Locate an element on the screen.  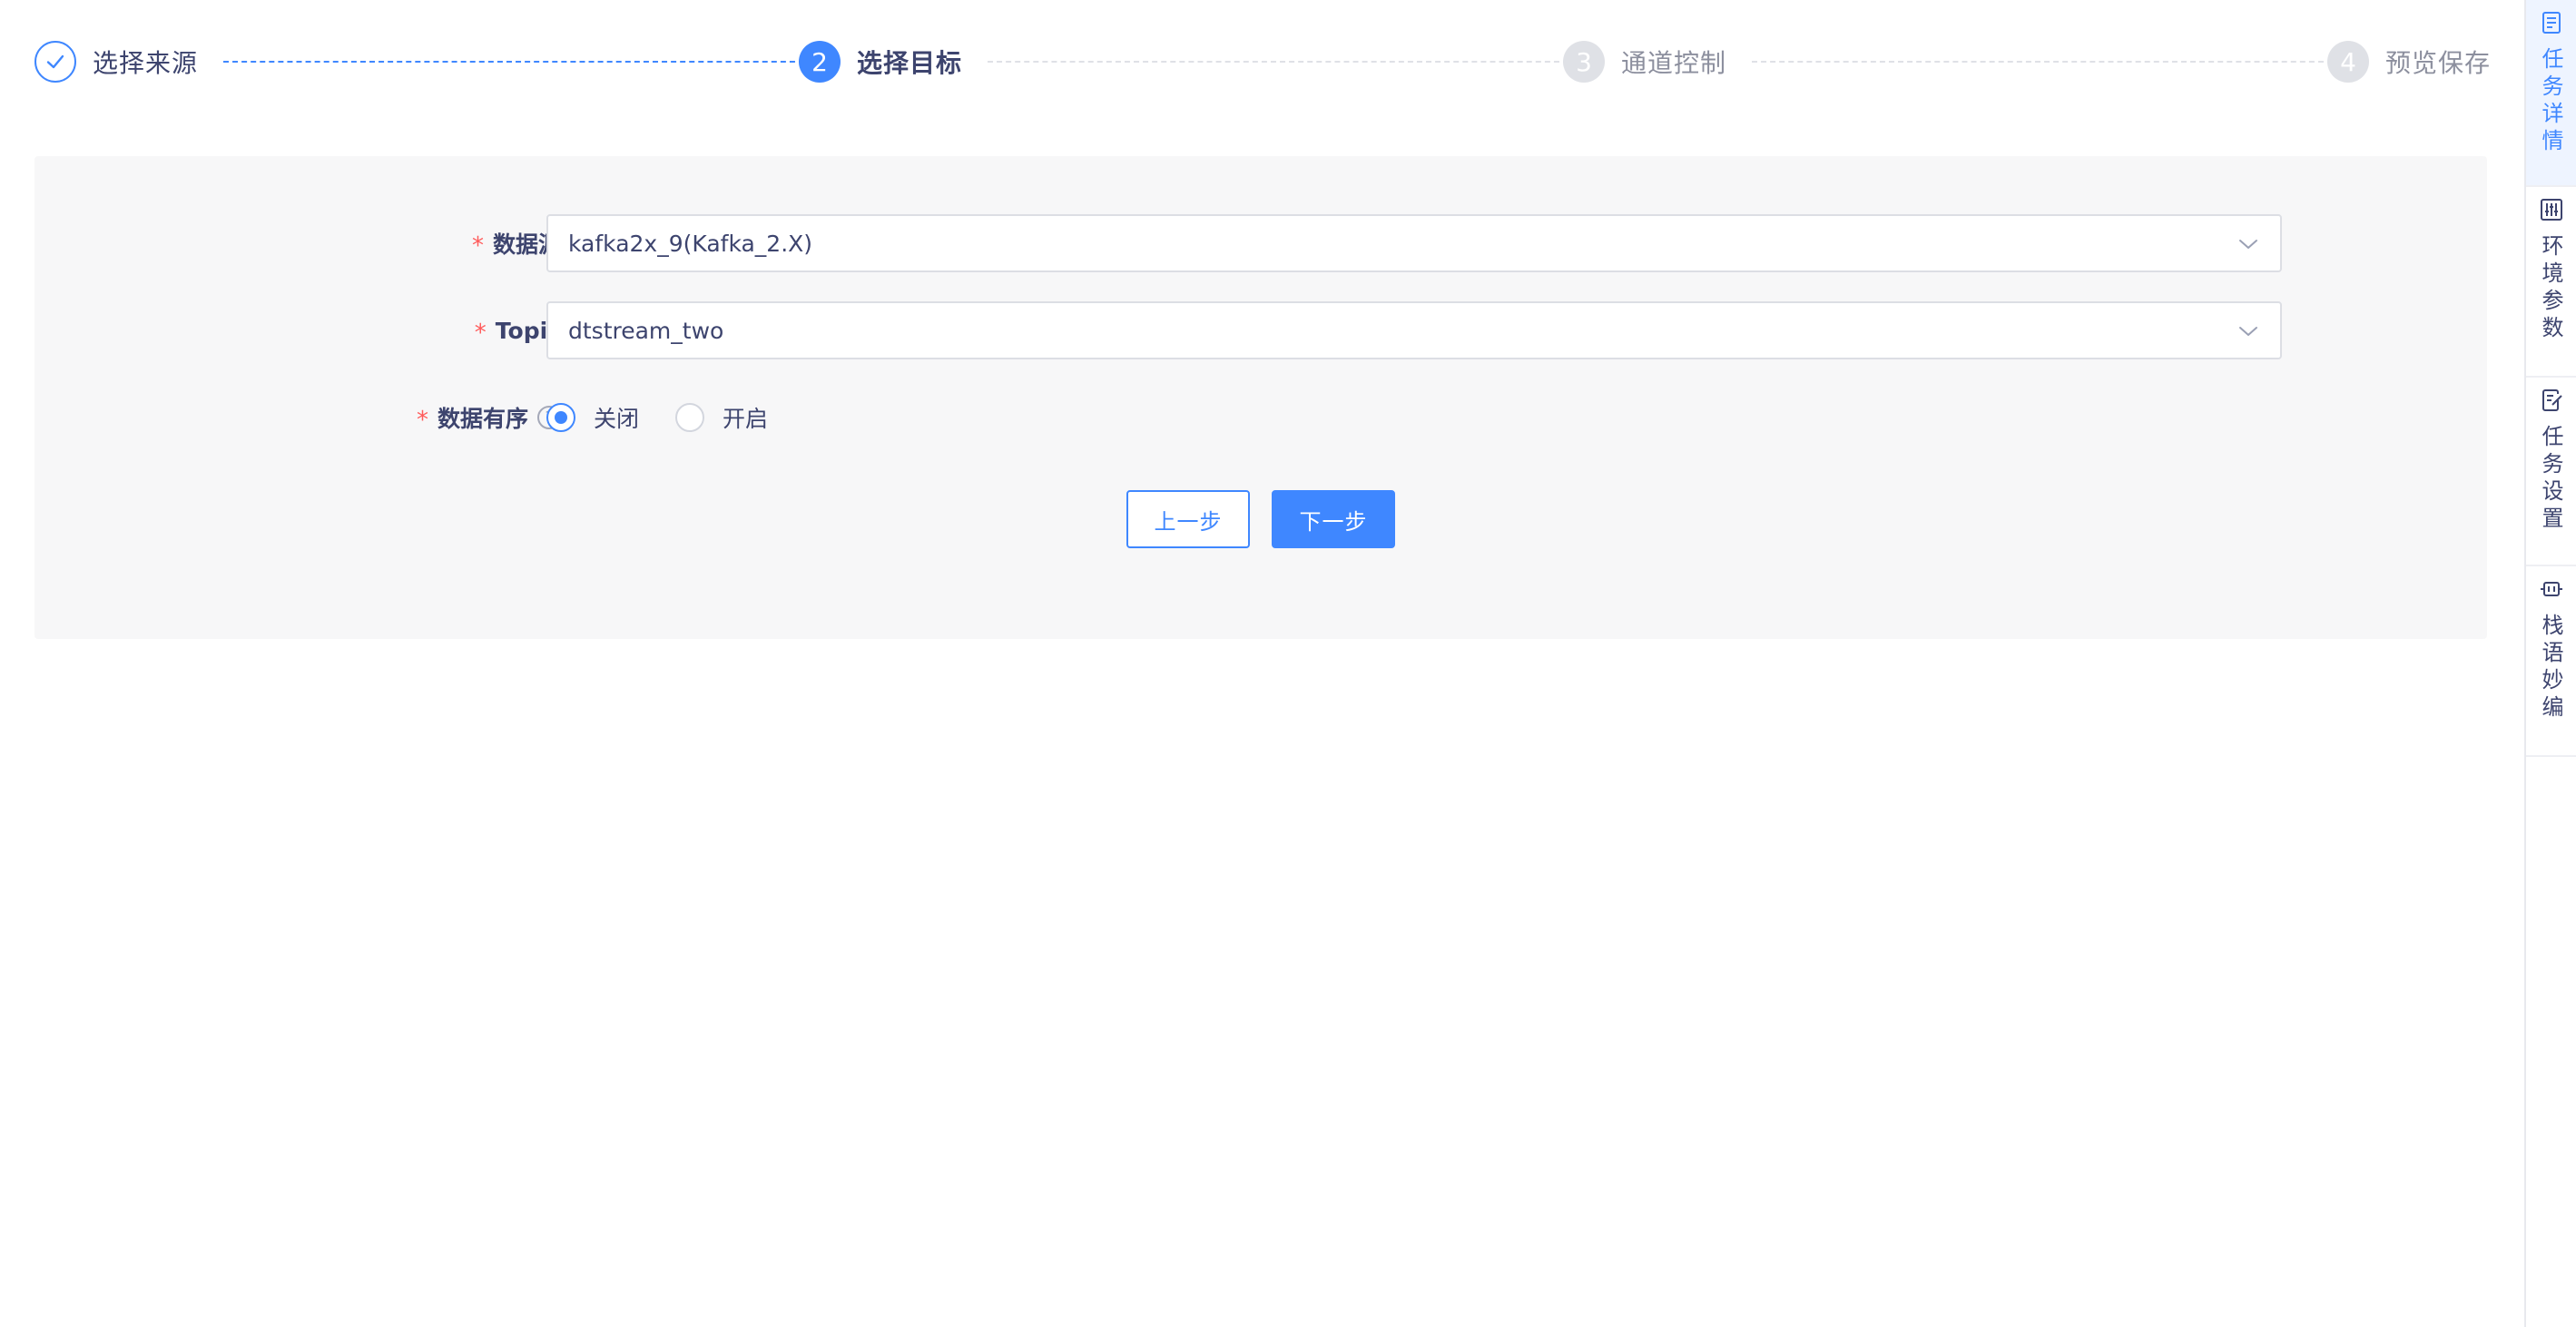
check-icon is located at coordinates (55, 62).